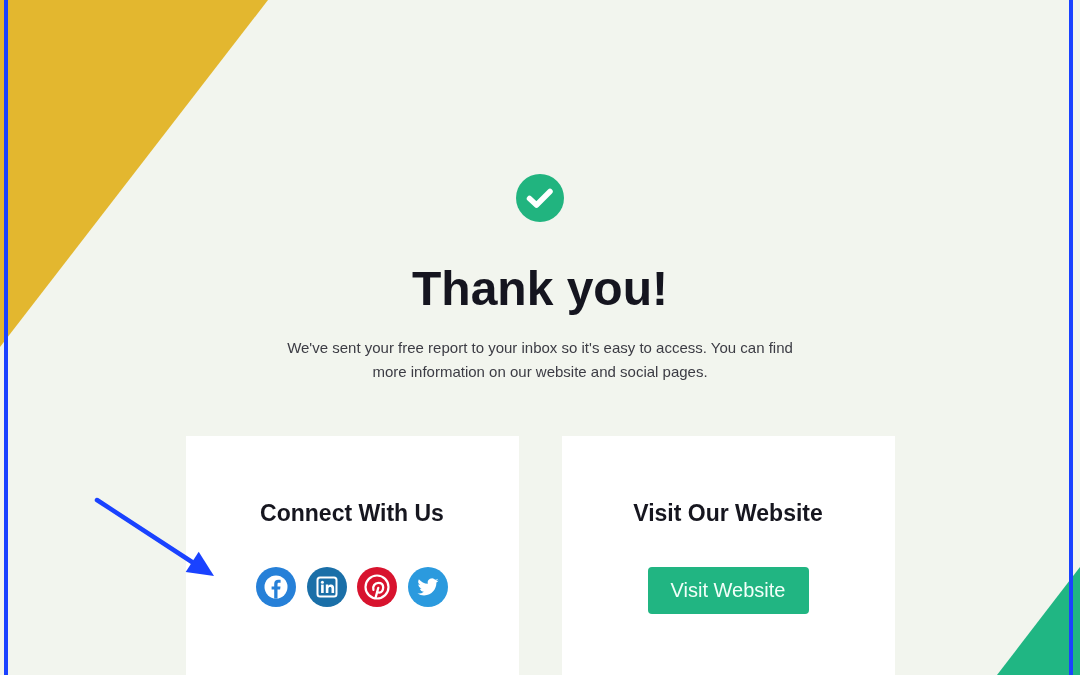 The height and width of the screenshot is (675, 1080). I want to click on pinterest-icon, so click(377, 587).